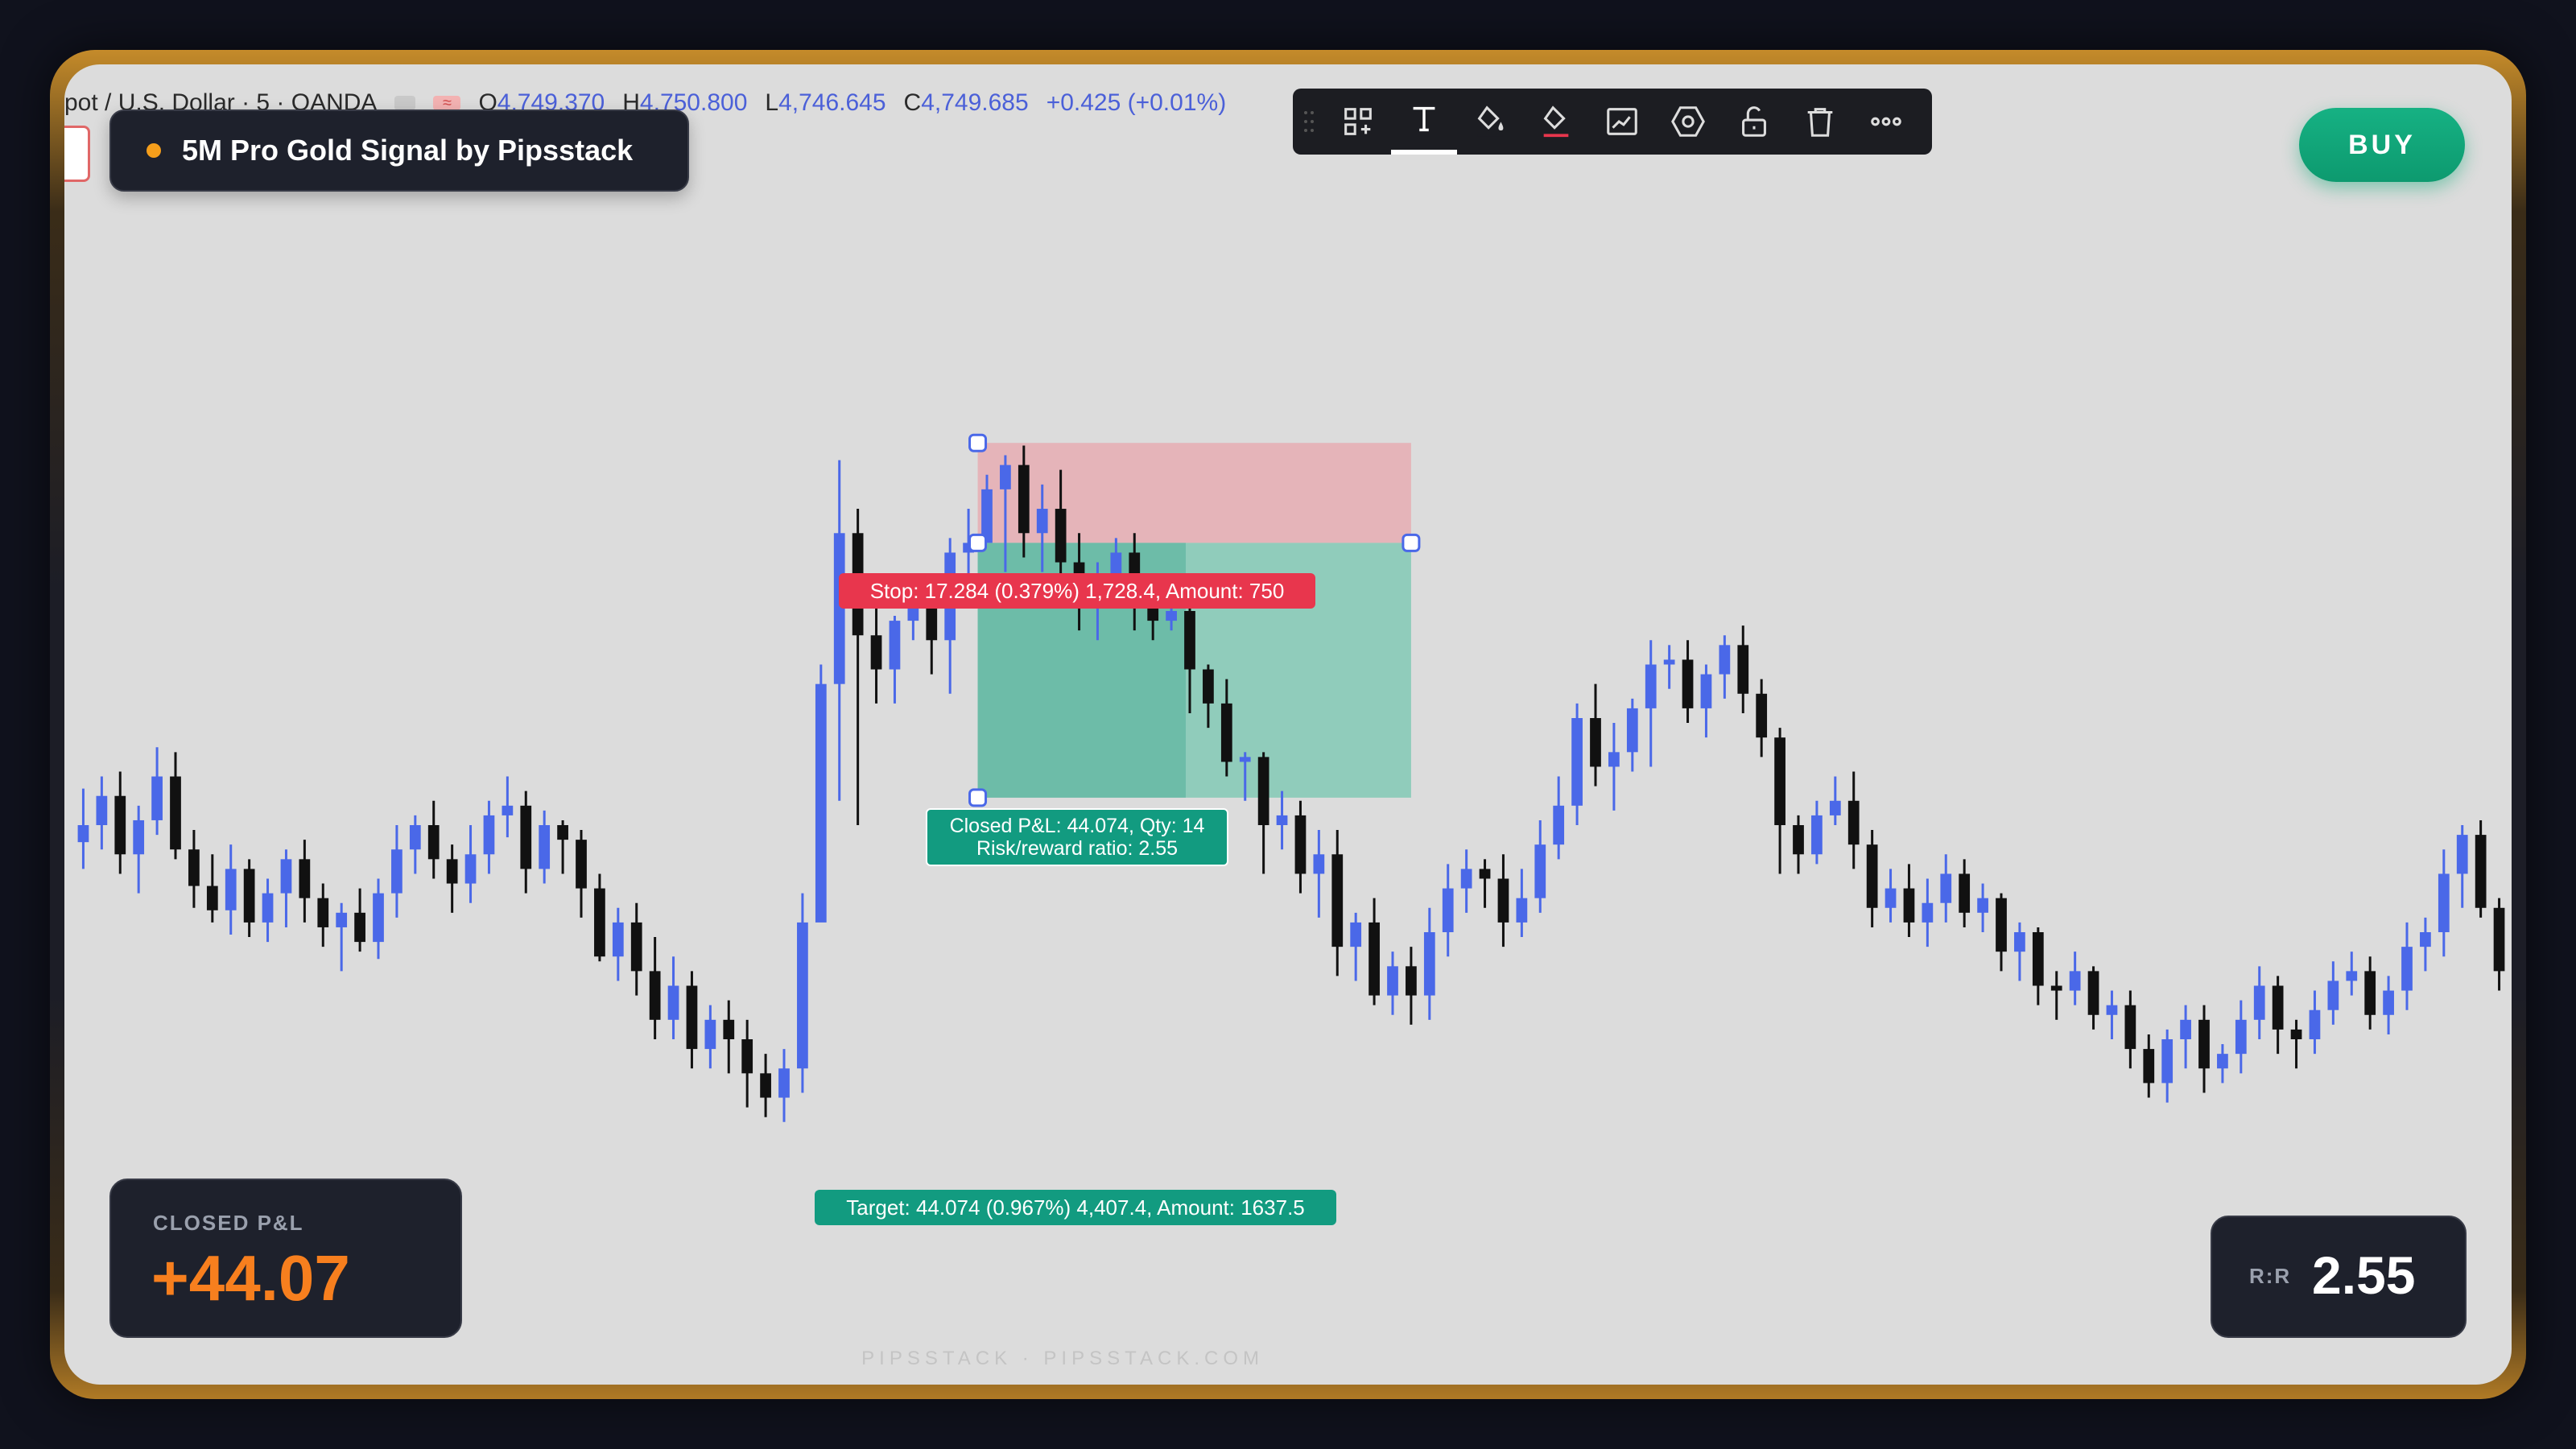  Describe the element at coordinates (825, 102) in the screenshot. I see `ohlc-low: L4,746.645` at that location.